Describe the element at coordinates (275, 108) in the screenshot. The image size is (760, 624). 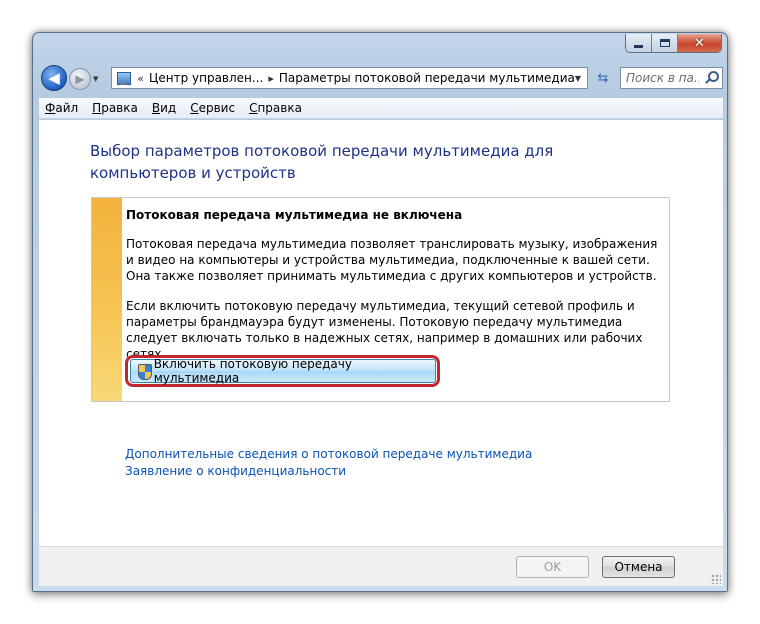
I see `menu-help: Справка` at that location.